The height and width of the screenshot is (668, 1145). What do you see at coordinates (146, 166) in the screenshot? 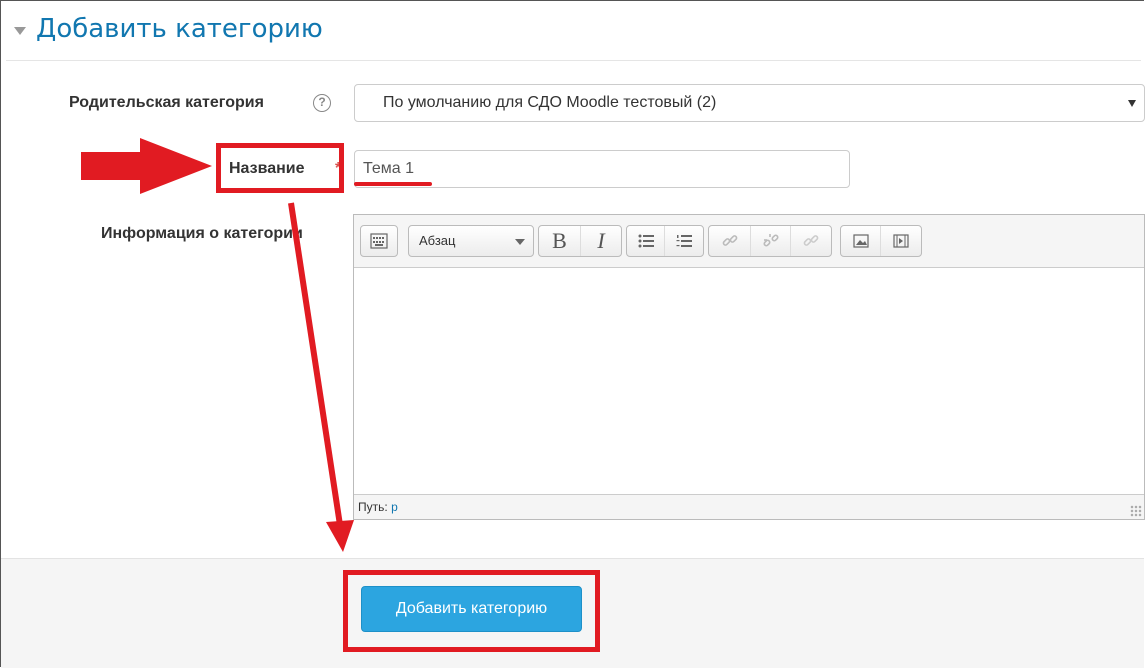
I see `right-arrow-icon` at bounding box center [146, 166].